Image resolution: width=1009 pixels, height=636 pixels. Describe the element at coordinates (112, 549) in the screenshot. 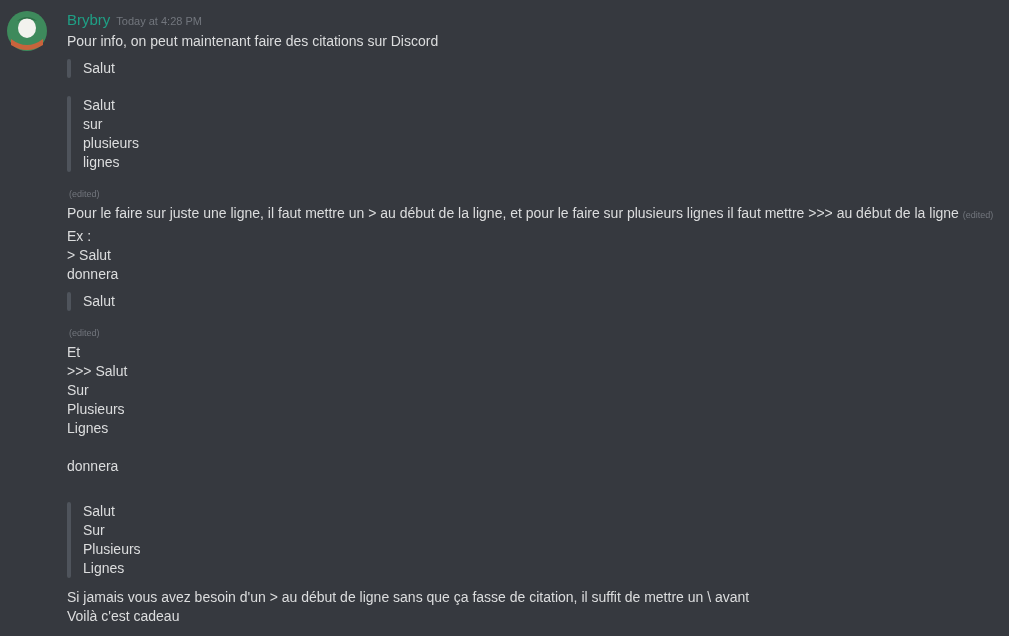

I see `quote-text: Plusieurs` at that location.